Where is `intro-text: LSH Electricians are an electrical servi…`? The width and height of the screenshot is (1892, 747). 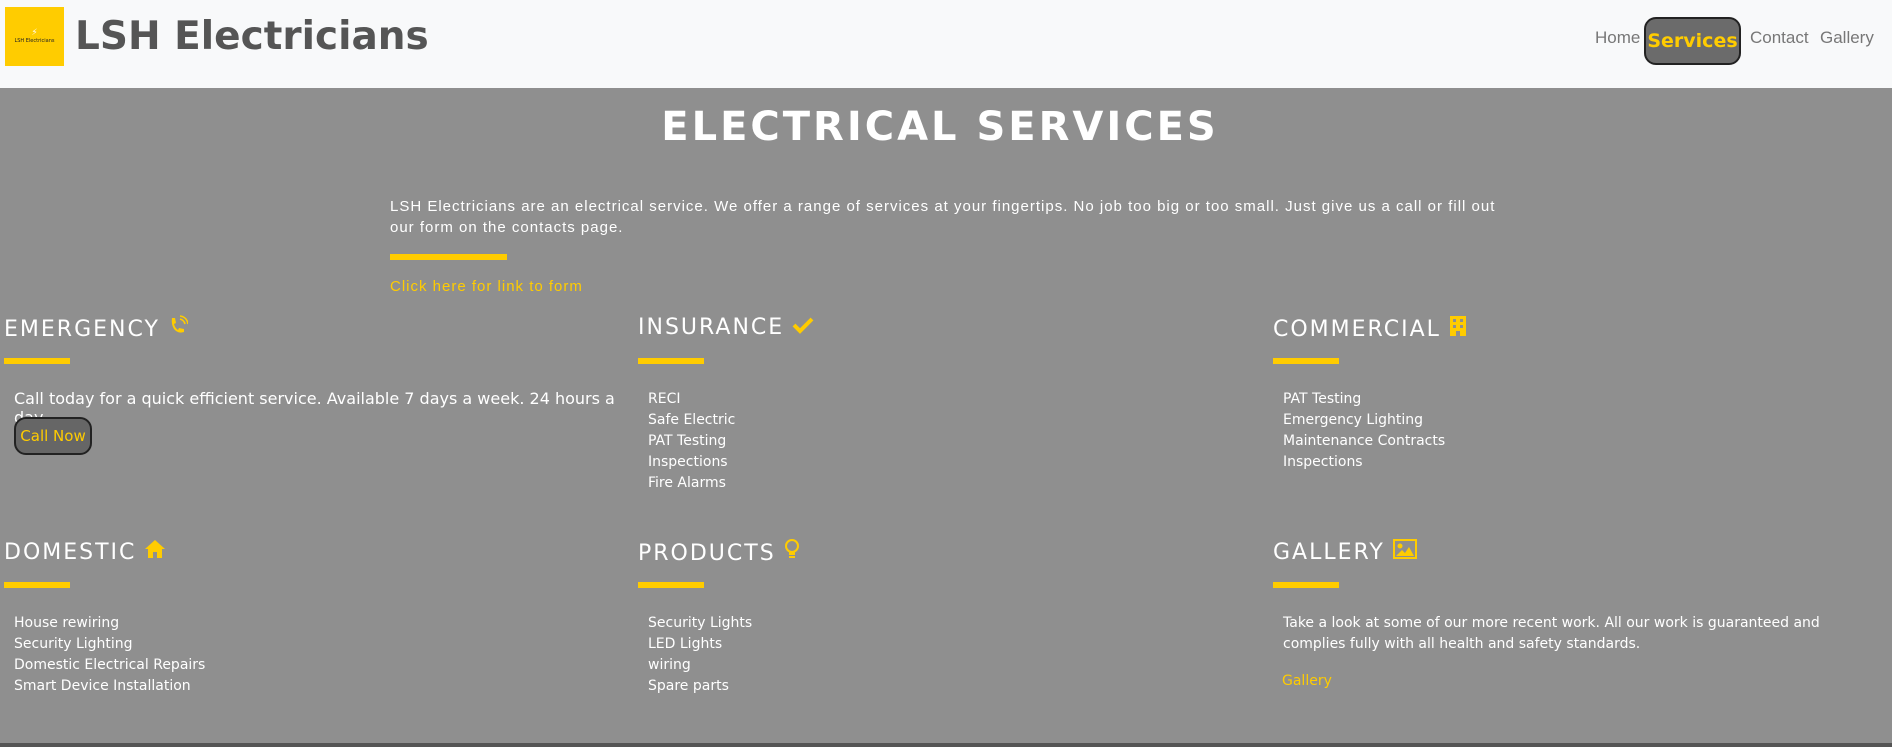 intro-text: LSH Electricians are an electrical servi… is located at coordinates (943, 217).